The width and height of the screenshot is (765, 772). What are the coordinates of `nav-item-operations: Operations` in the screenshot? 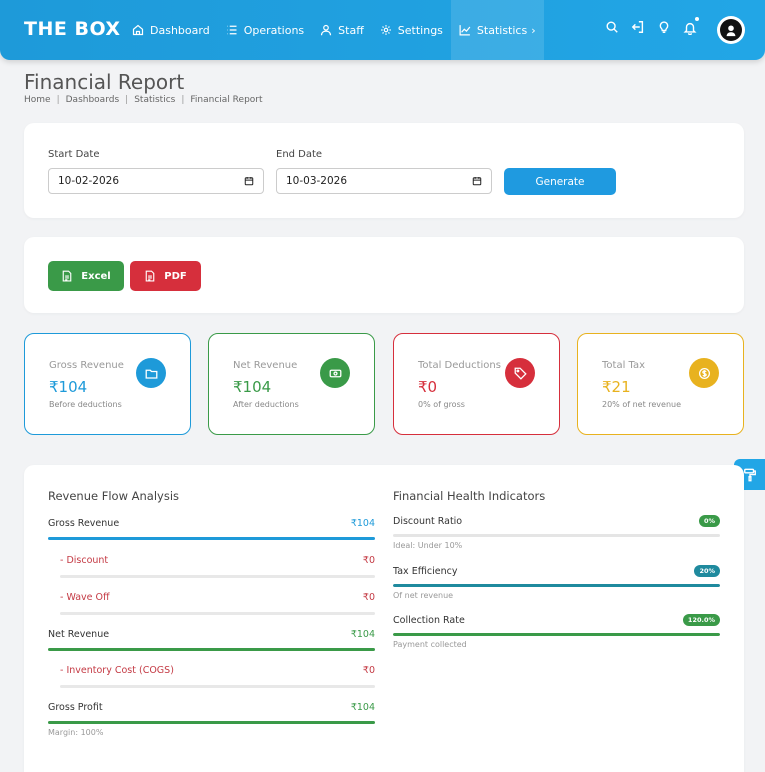 It's located at (265, 30).